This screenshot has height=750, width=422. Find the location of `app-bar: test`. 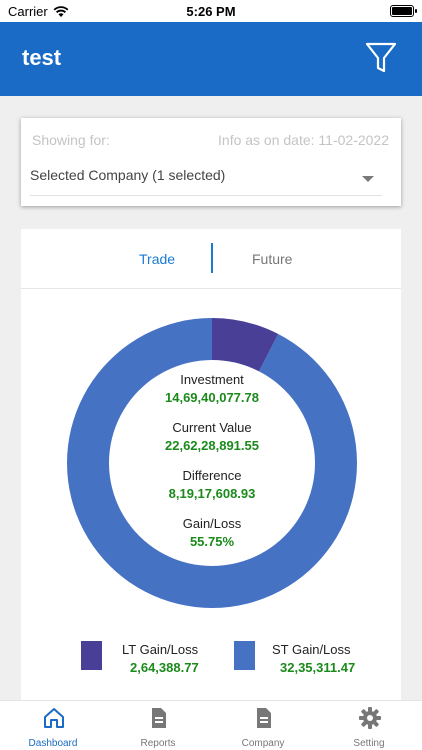

app-bar: test is located at coordinates (211, 59).